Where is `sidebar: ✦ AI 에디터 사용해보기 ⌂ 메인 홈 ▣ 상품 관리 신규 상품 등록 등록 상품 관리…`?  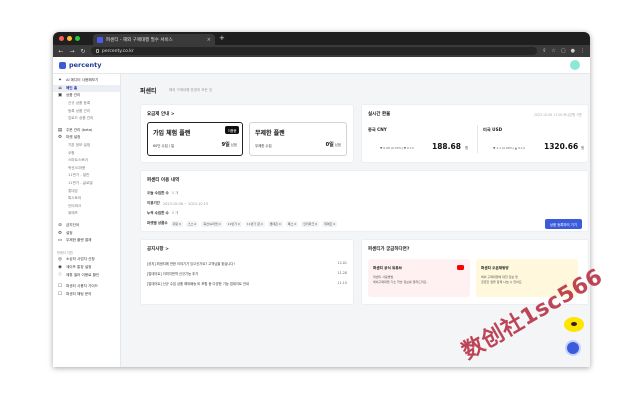
sidebar: ✦ AI 에디터 사용해보기 ⌂ 메인 홈 ▣ 상품 관리 신규 상품 등록 등록 상품 관리… is located at coordinates (87, 220).